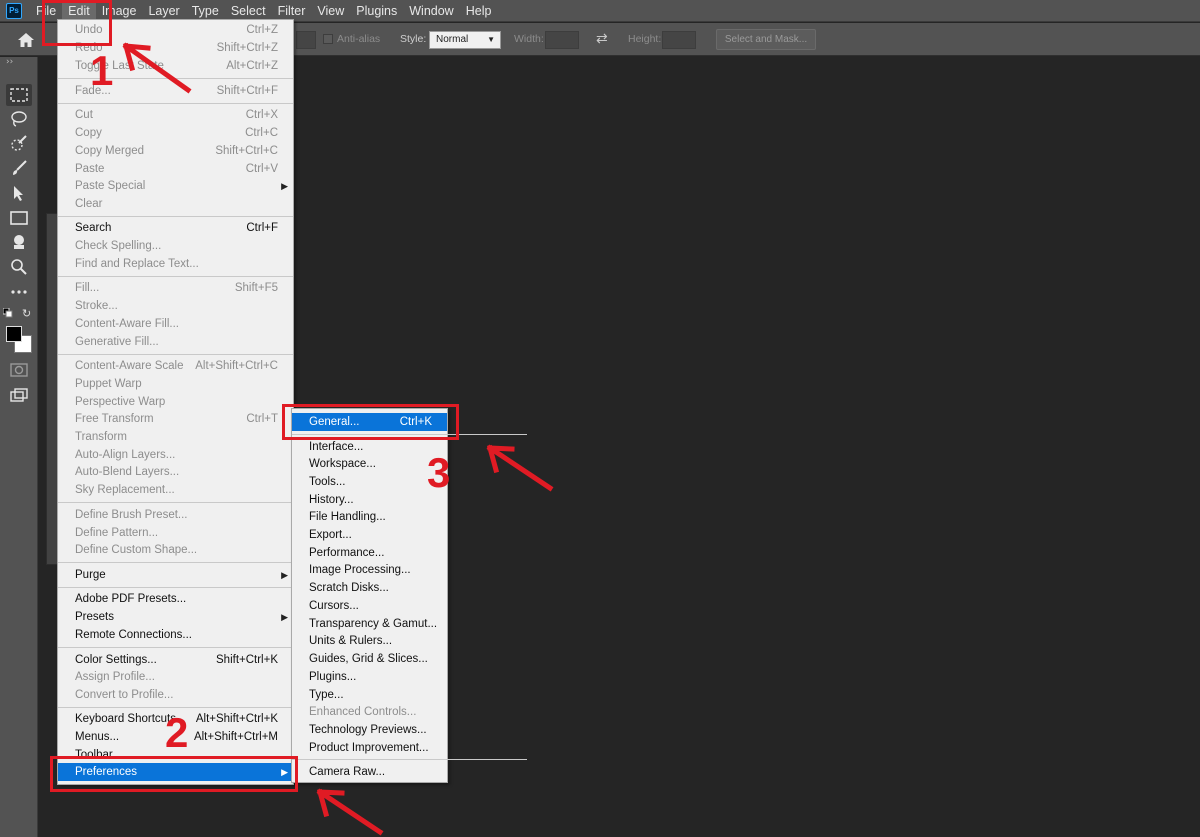 The height and width of the screenshot is (837, 1200). I want to click on menu-item-clear: Clear, so click(175, 204).